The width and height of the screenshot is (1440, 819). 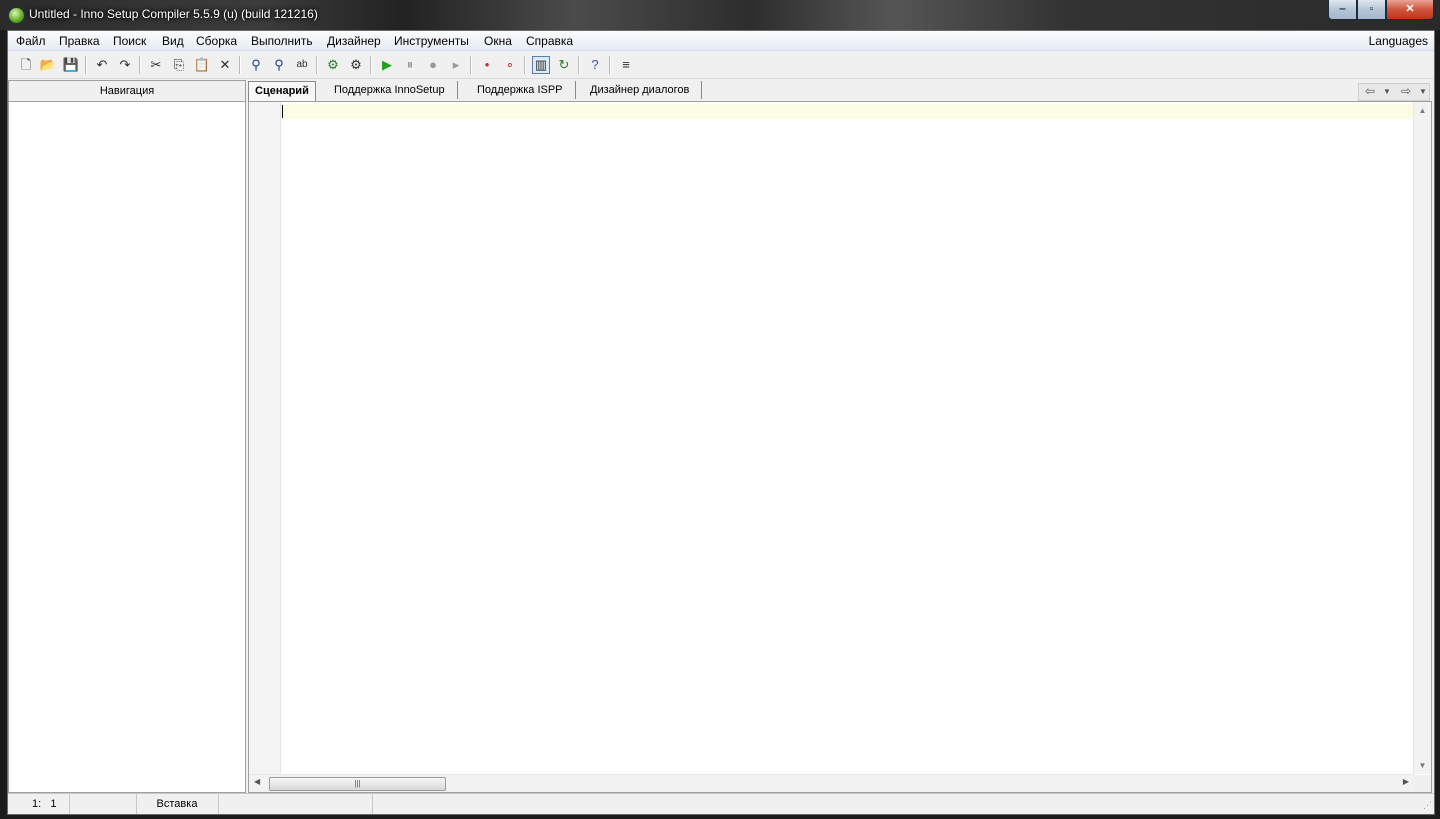 What do you see at coordinates (127, 91) in the screenshot?
I see `navigation-header: Навигация` at bounding box center [127, 91].